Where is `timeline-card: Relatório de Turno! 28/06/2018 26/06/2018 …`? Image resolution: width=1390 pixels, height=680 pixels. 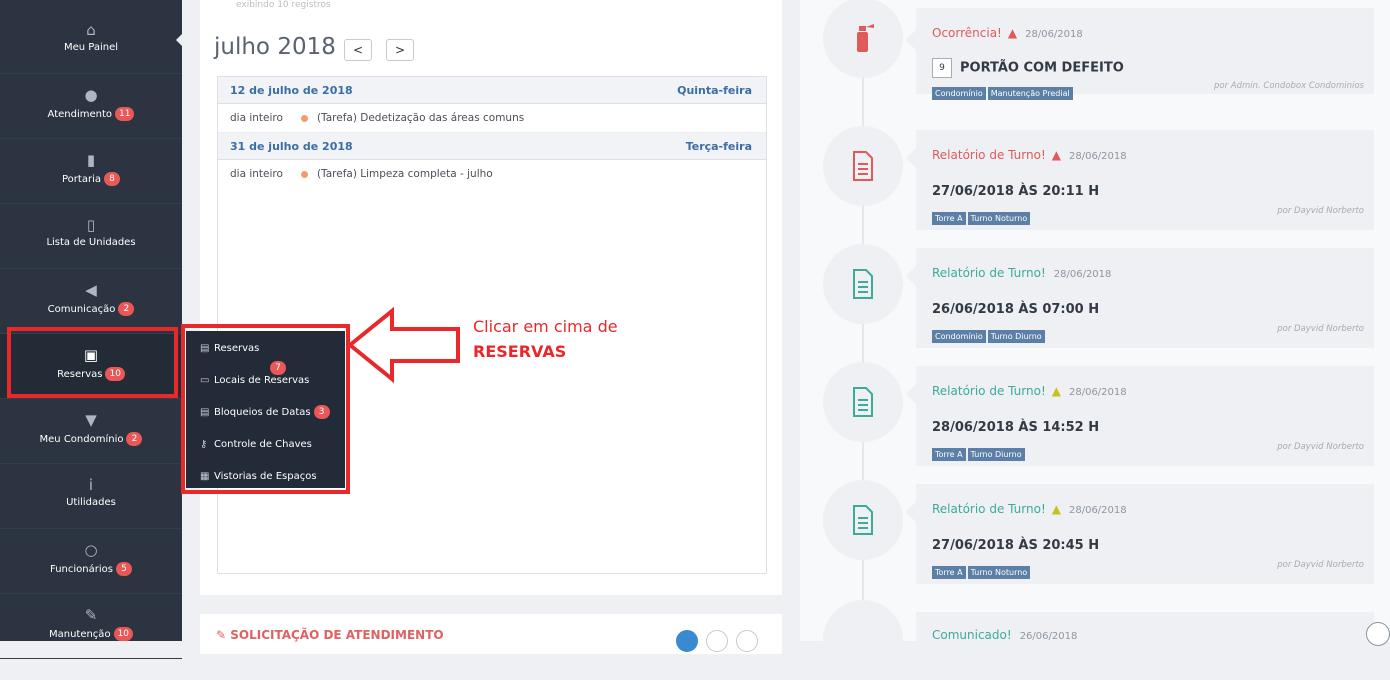 timeline-card: Relatório de Turno! 28/06/2018 26/06/2018 … is located at coordinates (1145, 298).